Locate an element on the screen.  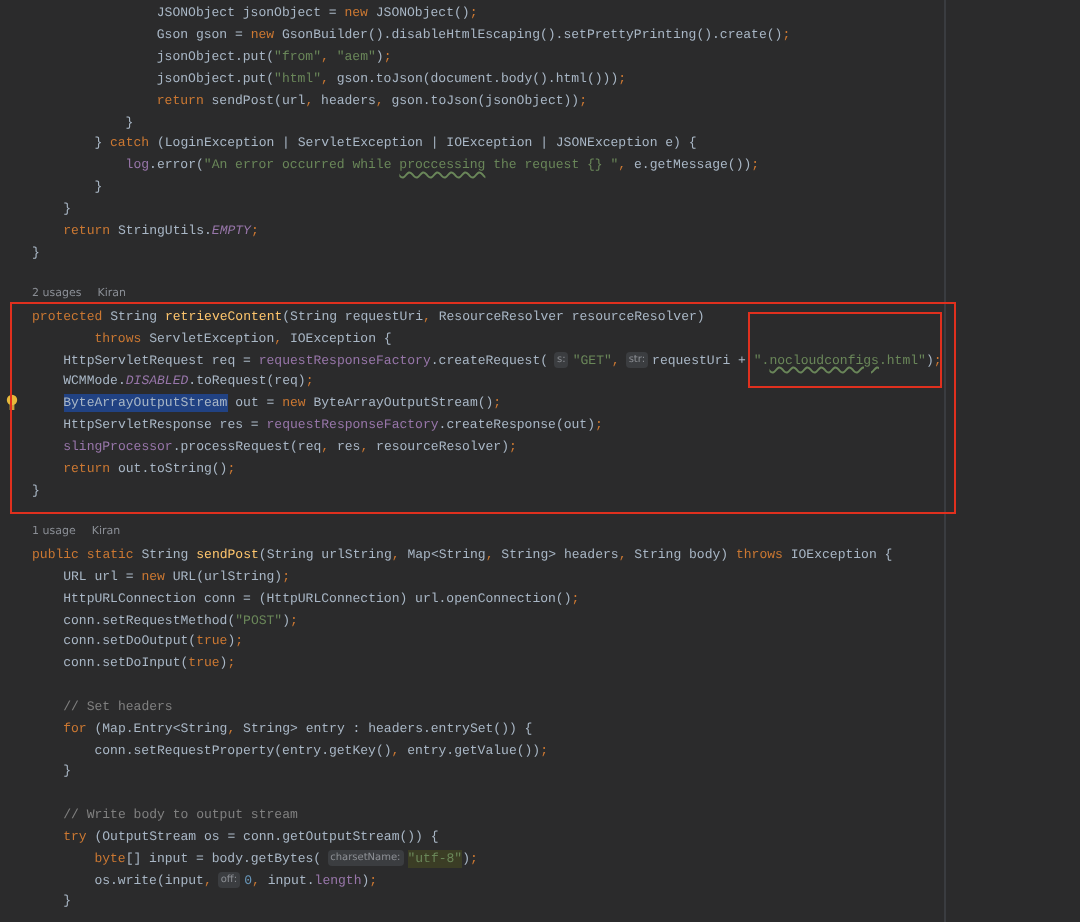
lightbulb-icon is located at coordinates (12, 403).